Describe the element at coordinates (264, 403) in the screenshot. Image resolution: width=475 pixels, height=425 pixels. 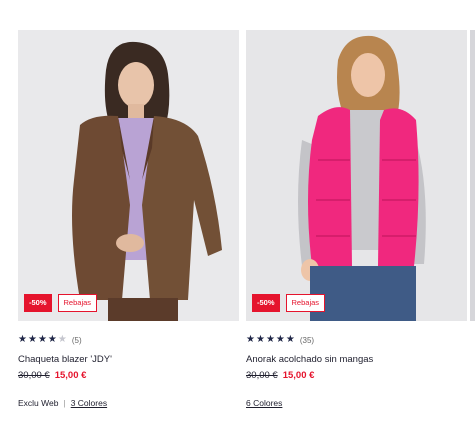
I see `colors-link: 6 Colores` at that location.